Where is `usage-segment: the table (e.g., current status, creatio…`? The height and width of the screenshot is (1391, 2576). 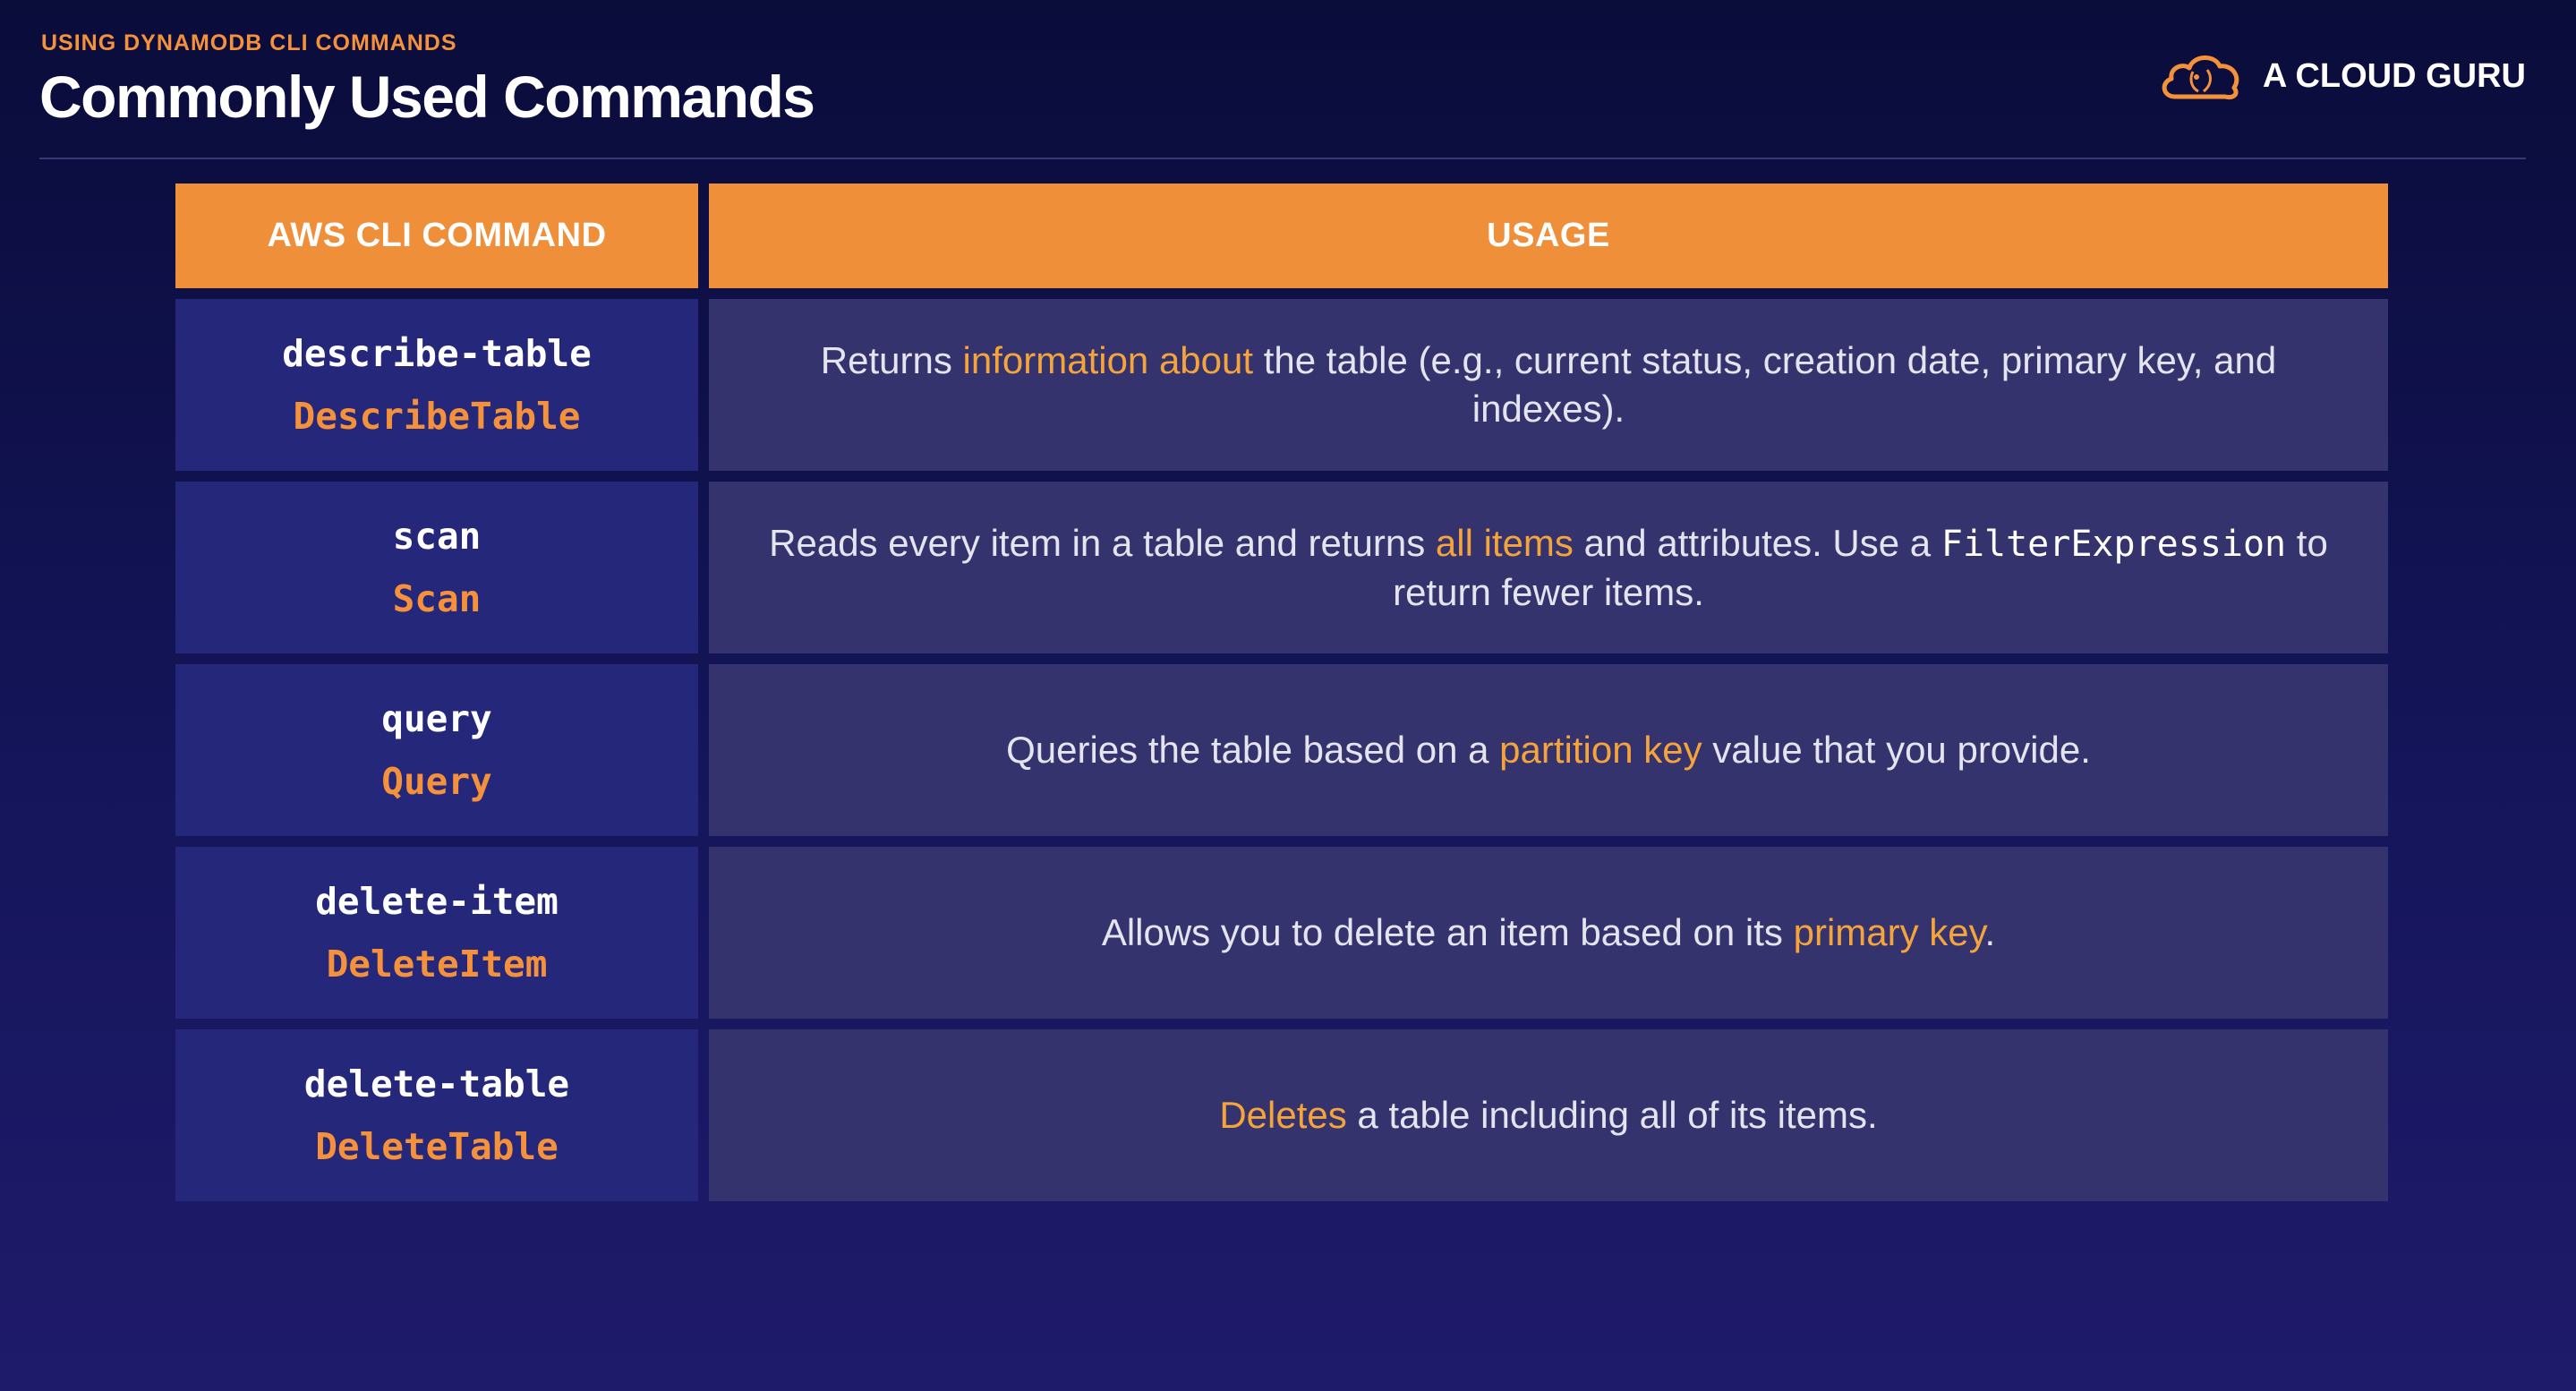
usage-segment: the table (e.g., current status, creatio… is located at coordinates (1765, 385).